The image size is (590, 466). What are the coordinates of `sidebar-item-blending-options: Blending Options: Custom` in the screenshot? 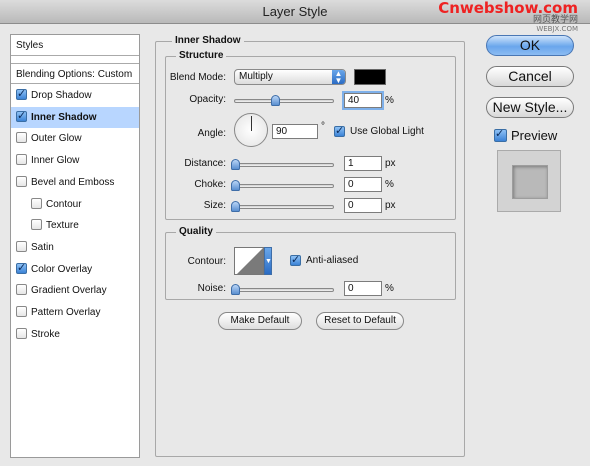 It's located at (75, 73).